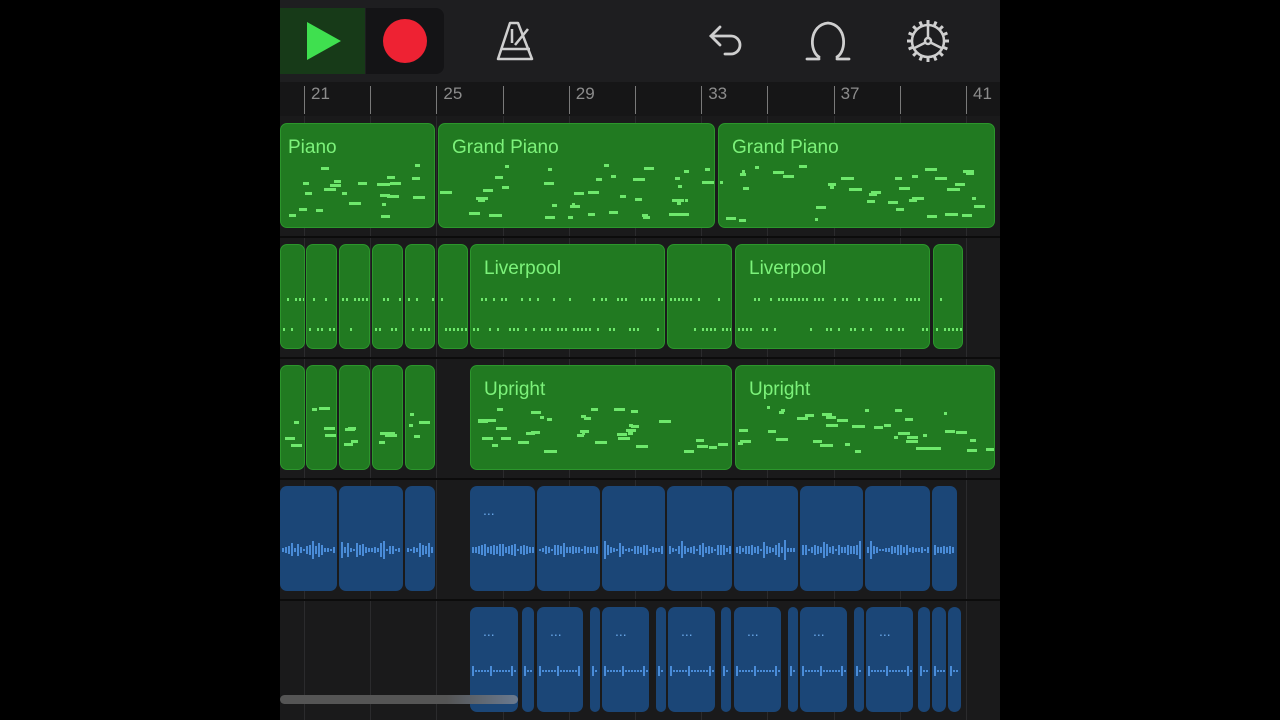  Describe the element at coordinates (399, 699) in the screenshot. I see `horizontal-scrollbar` at that location.